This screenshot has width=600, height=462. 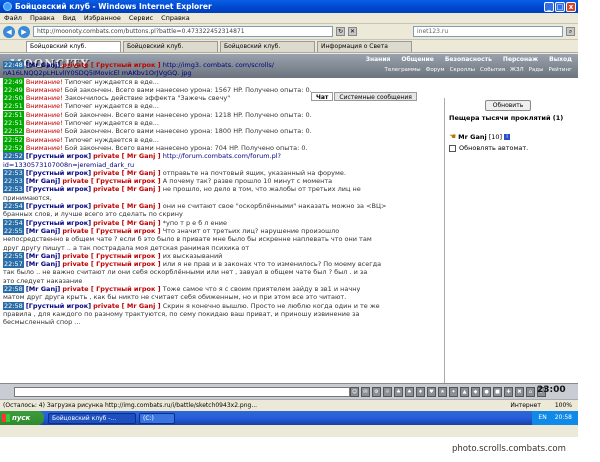 What do you see at coordinates (468, 59) in the screenshot?
I see `nav-security: Безопасность` at bounding box center [468, 59].